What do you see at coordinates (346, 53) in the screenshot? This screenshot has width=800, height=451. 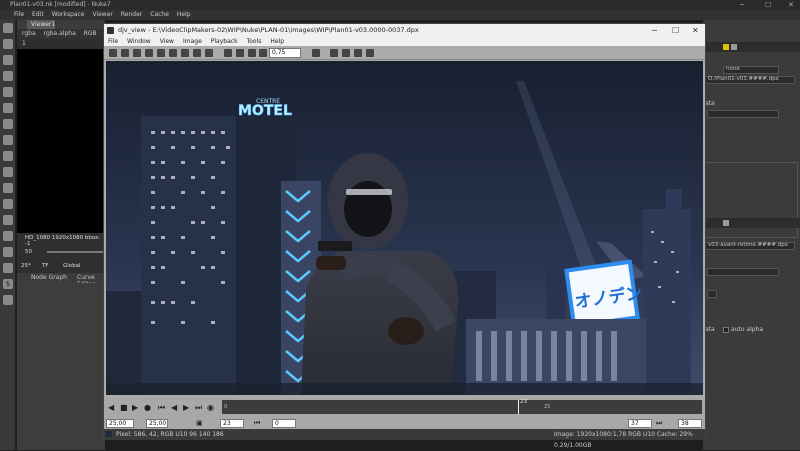 I see `color-picker-icon` at bounding box center [346, 53].